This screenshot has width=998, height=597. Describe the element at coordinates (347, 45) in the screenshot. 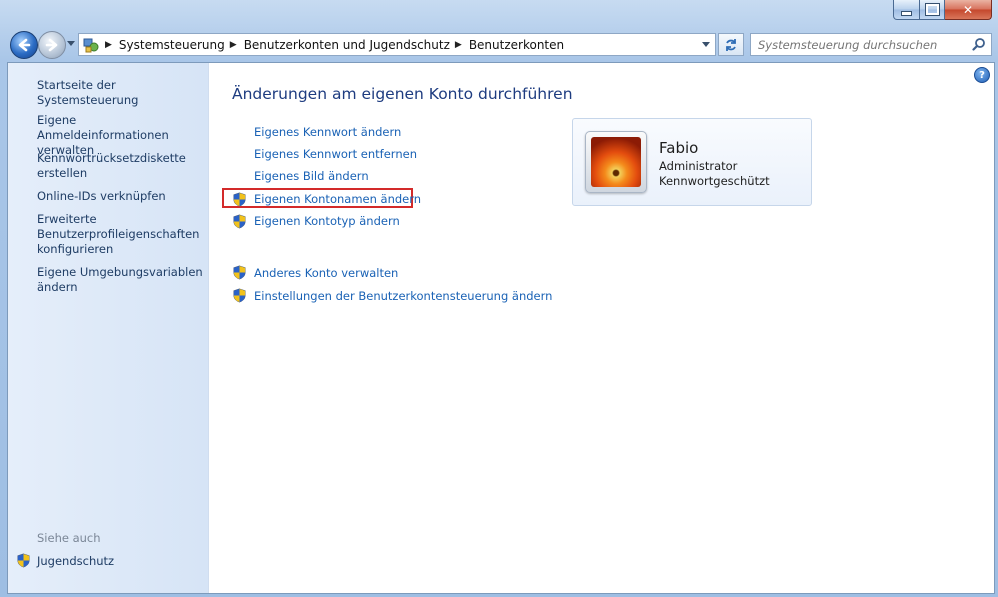

I see `breadcrumb-benutzerkonten-jugendschutz: Benutzerkonten und Jugendschutz` at that location.